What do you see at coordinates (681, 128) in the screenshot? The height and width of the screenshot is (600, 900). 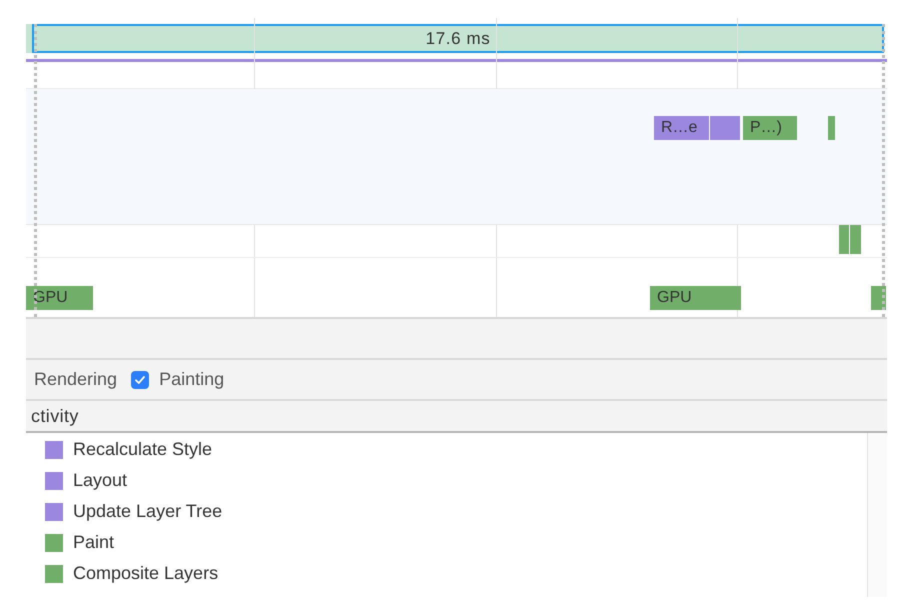 I see `event-bar: R…e` at bounding box center [681, 128].